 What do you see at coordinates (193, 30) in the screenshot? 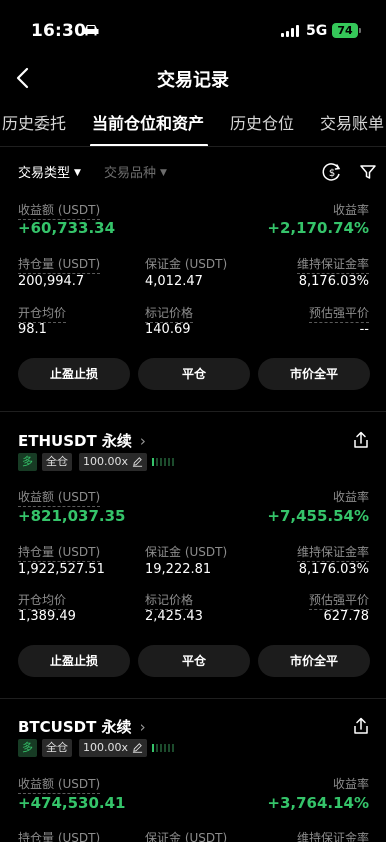
I see `status-bar: 16:30 5G 74` at bounding box center [193, 30].